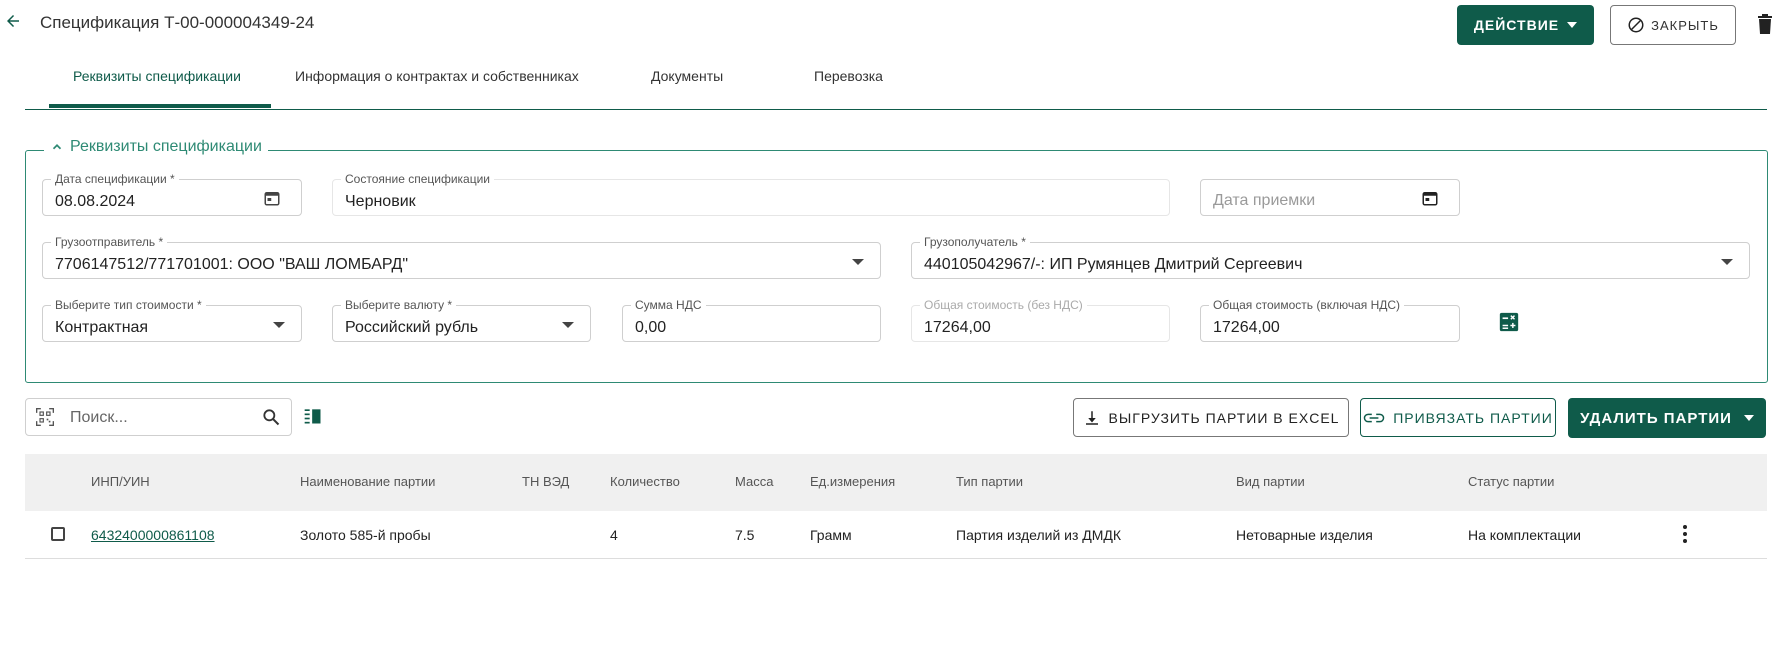 The width and height of the screenshot is (1786, 661). Describe the element at coordinates (1516, 25) in the screenshot. I see `action-button-label: ДЕЙСТВИЕ` at that location.